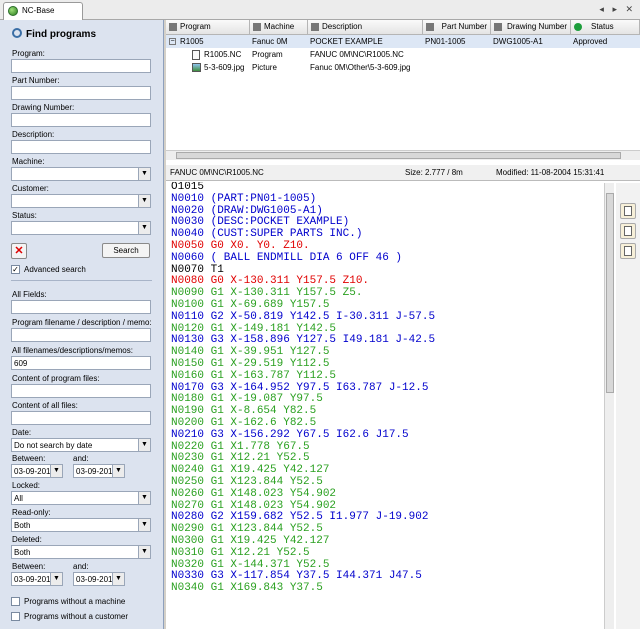 The image size is (640, 629). What do you see at coordinates (81, 498) in the screenshot?
I see `locked-select: All ▼` at bounding box center [81, 498].